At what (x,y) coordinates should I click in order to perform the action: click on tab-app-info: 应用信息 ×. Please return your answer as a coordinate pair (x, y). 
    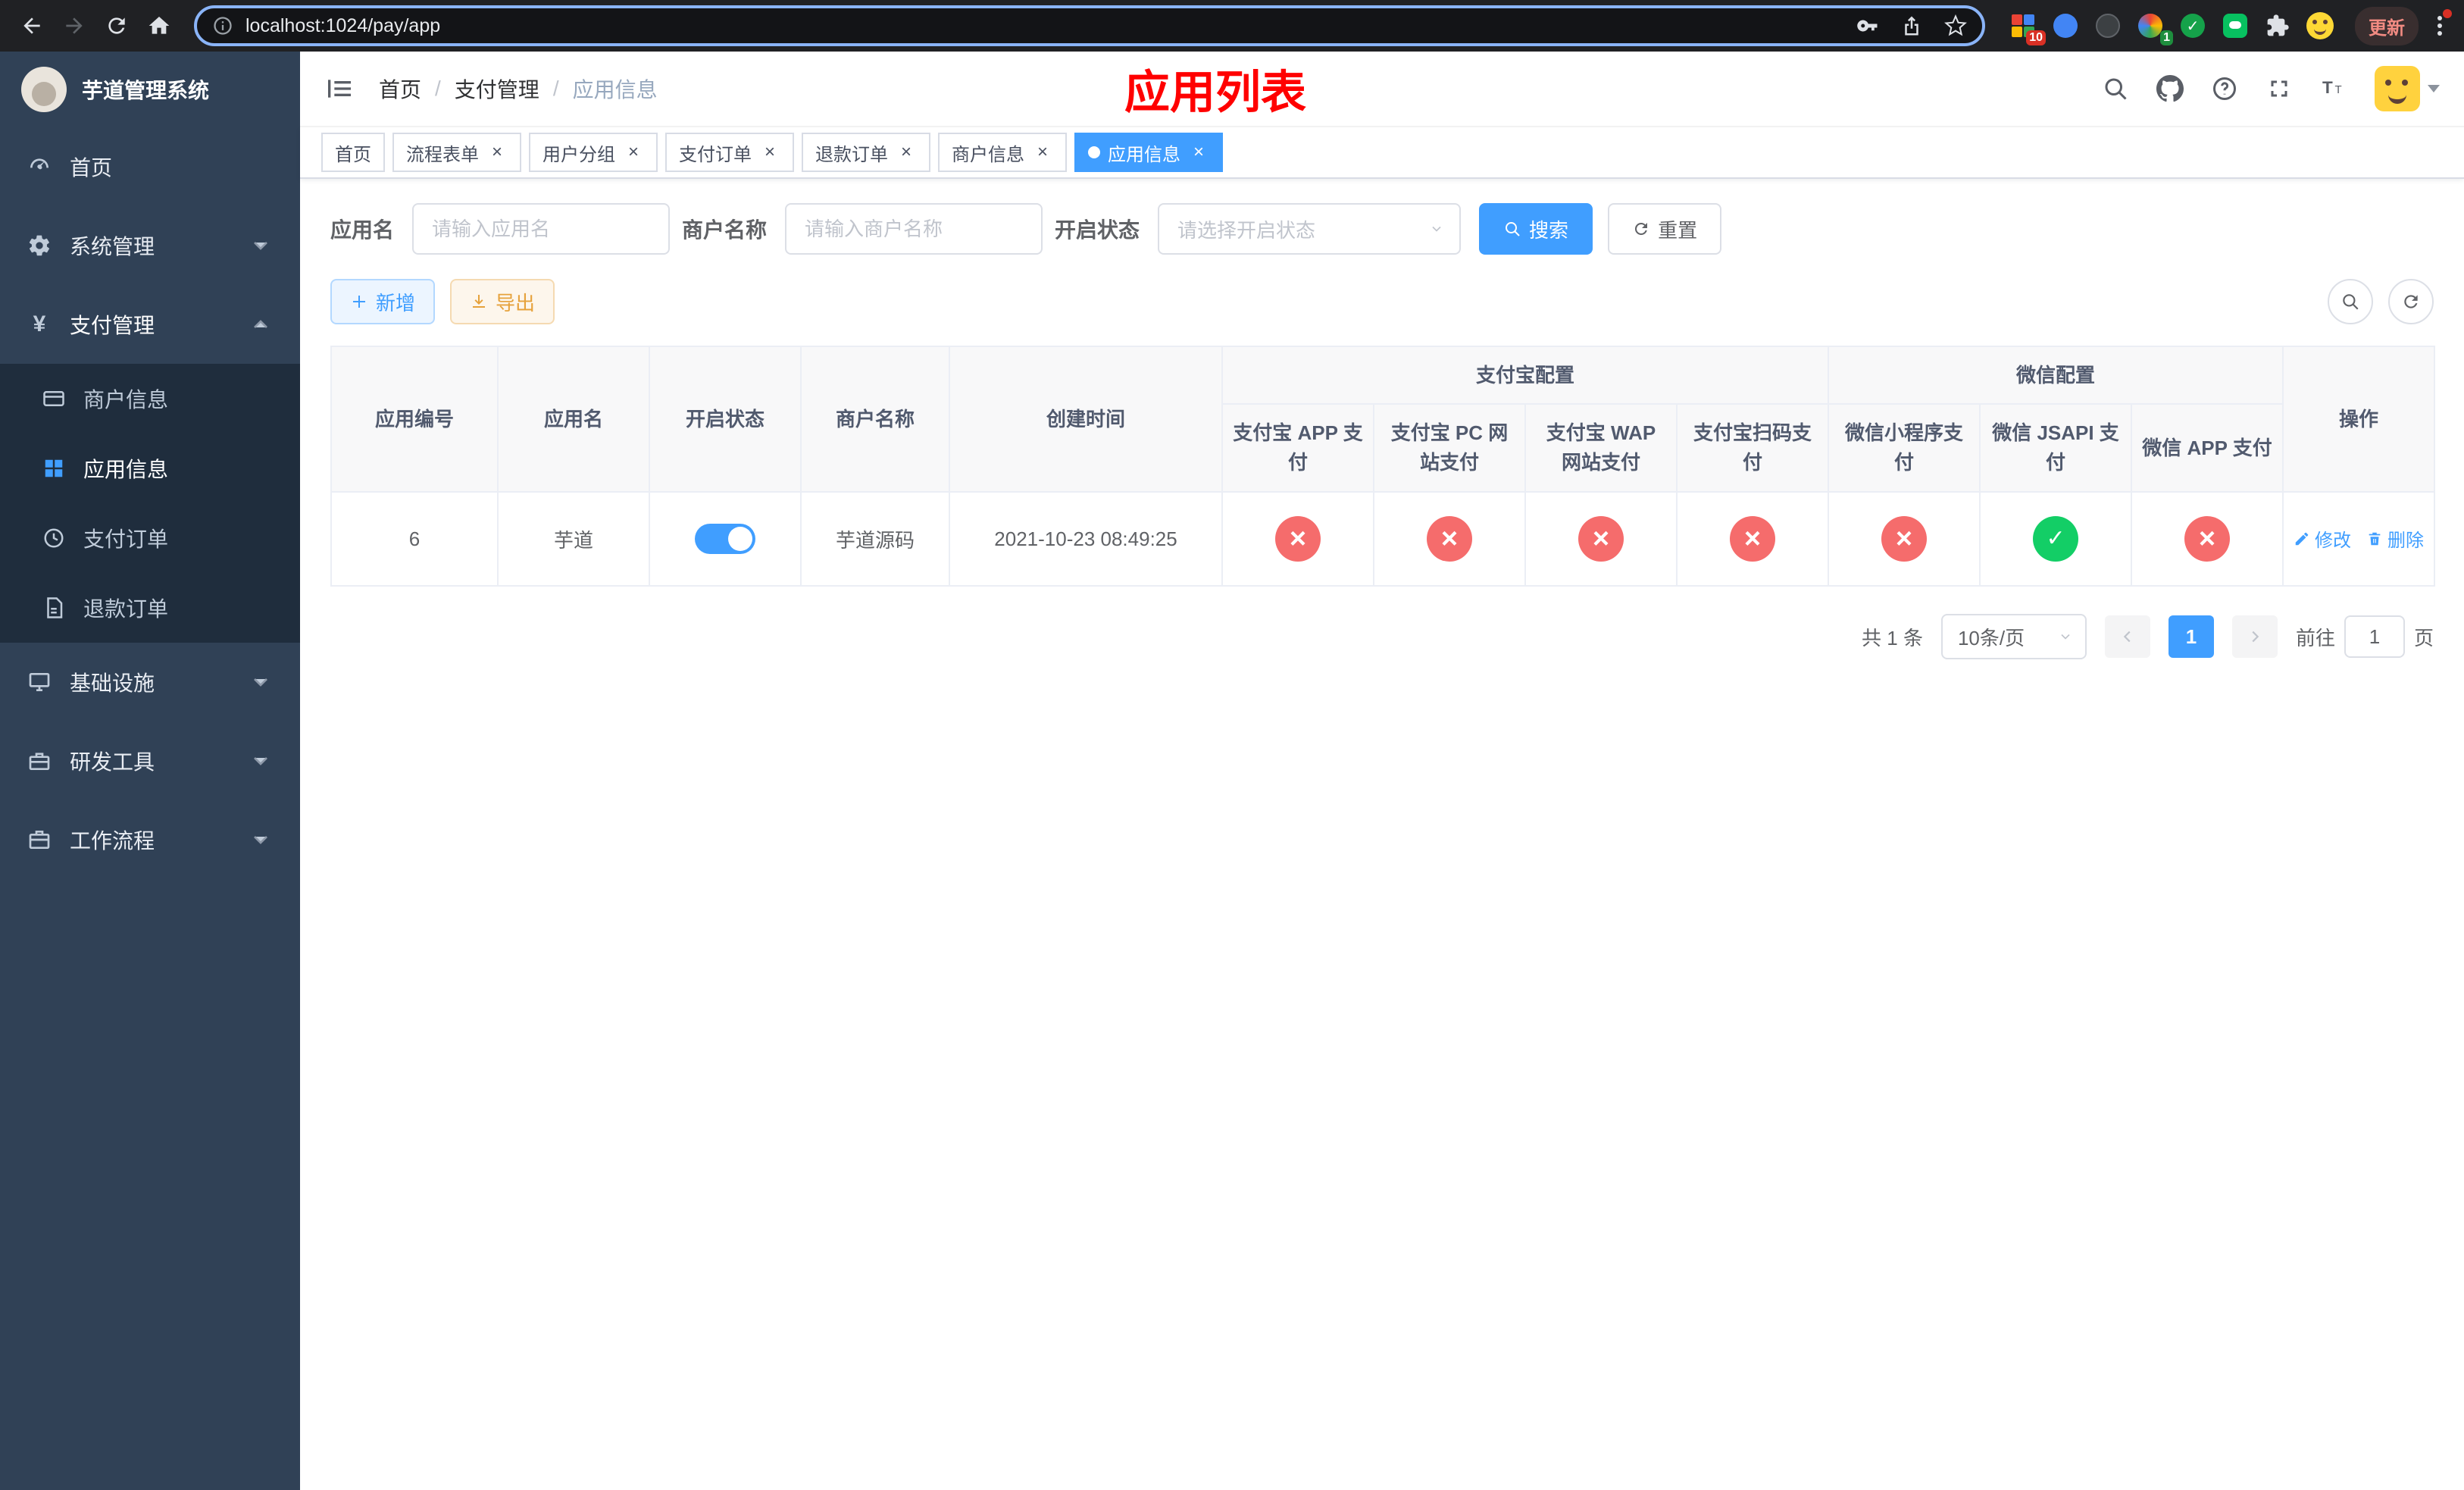
    Looking at the image, I should click on (1148, 152).